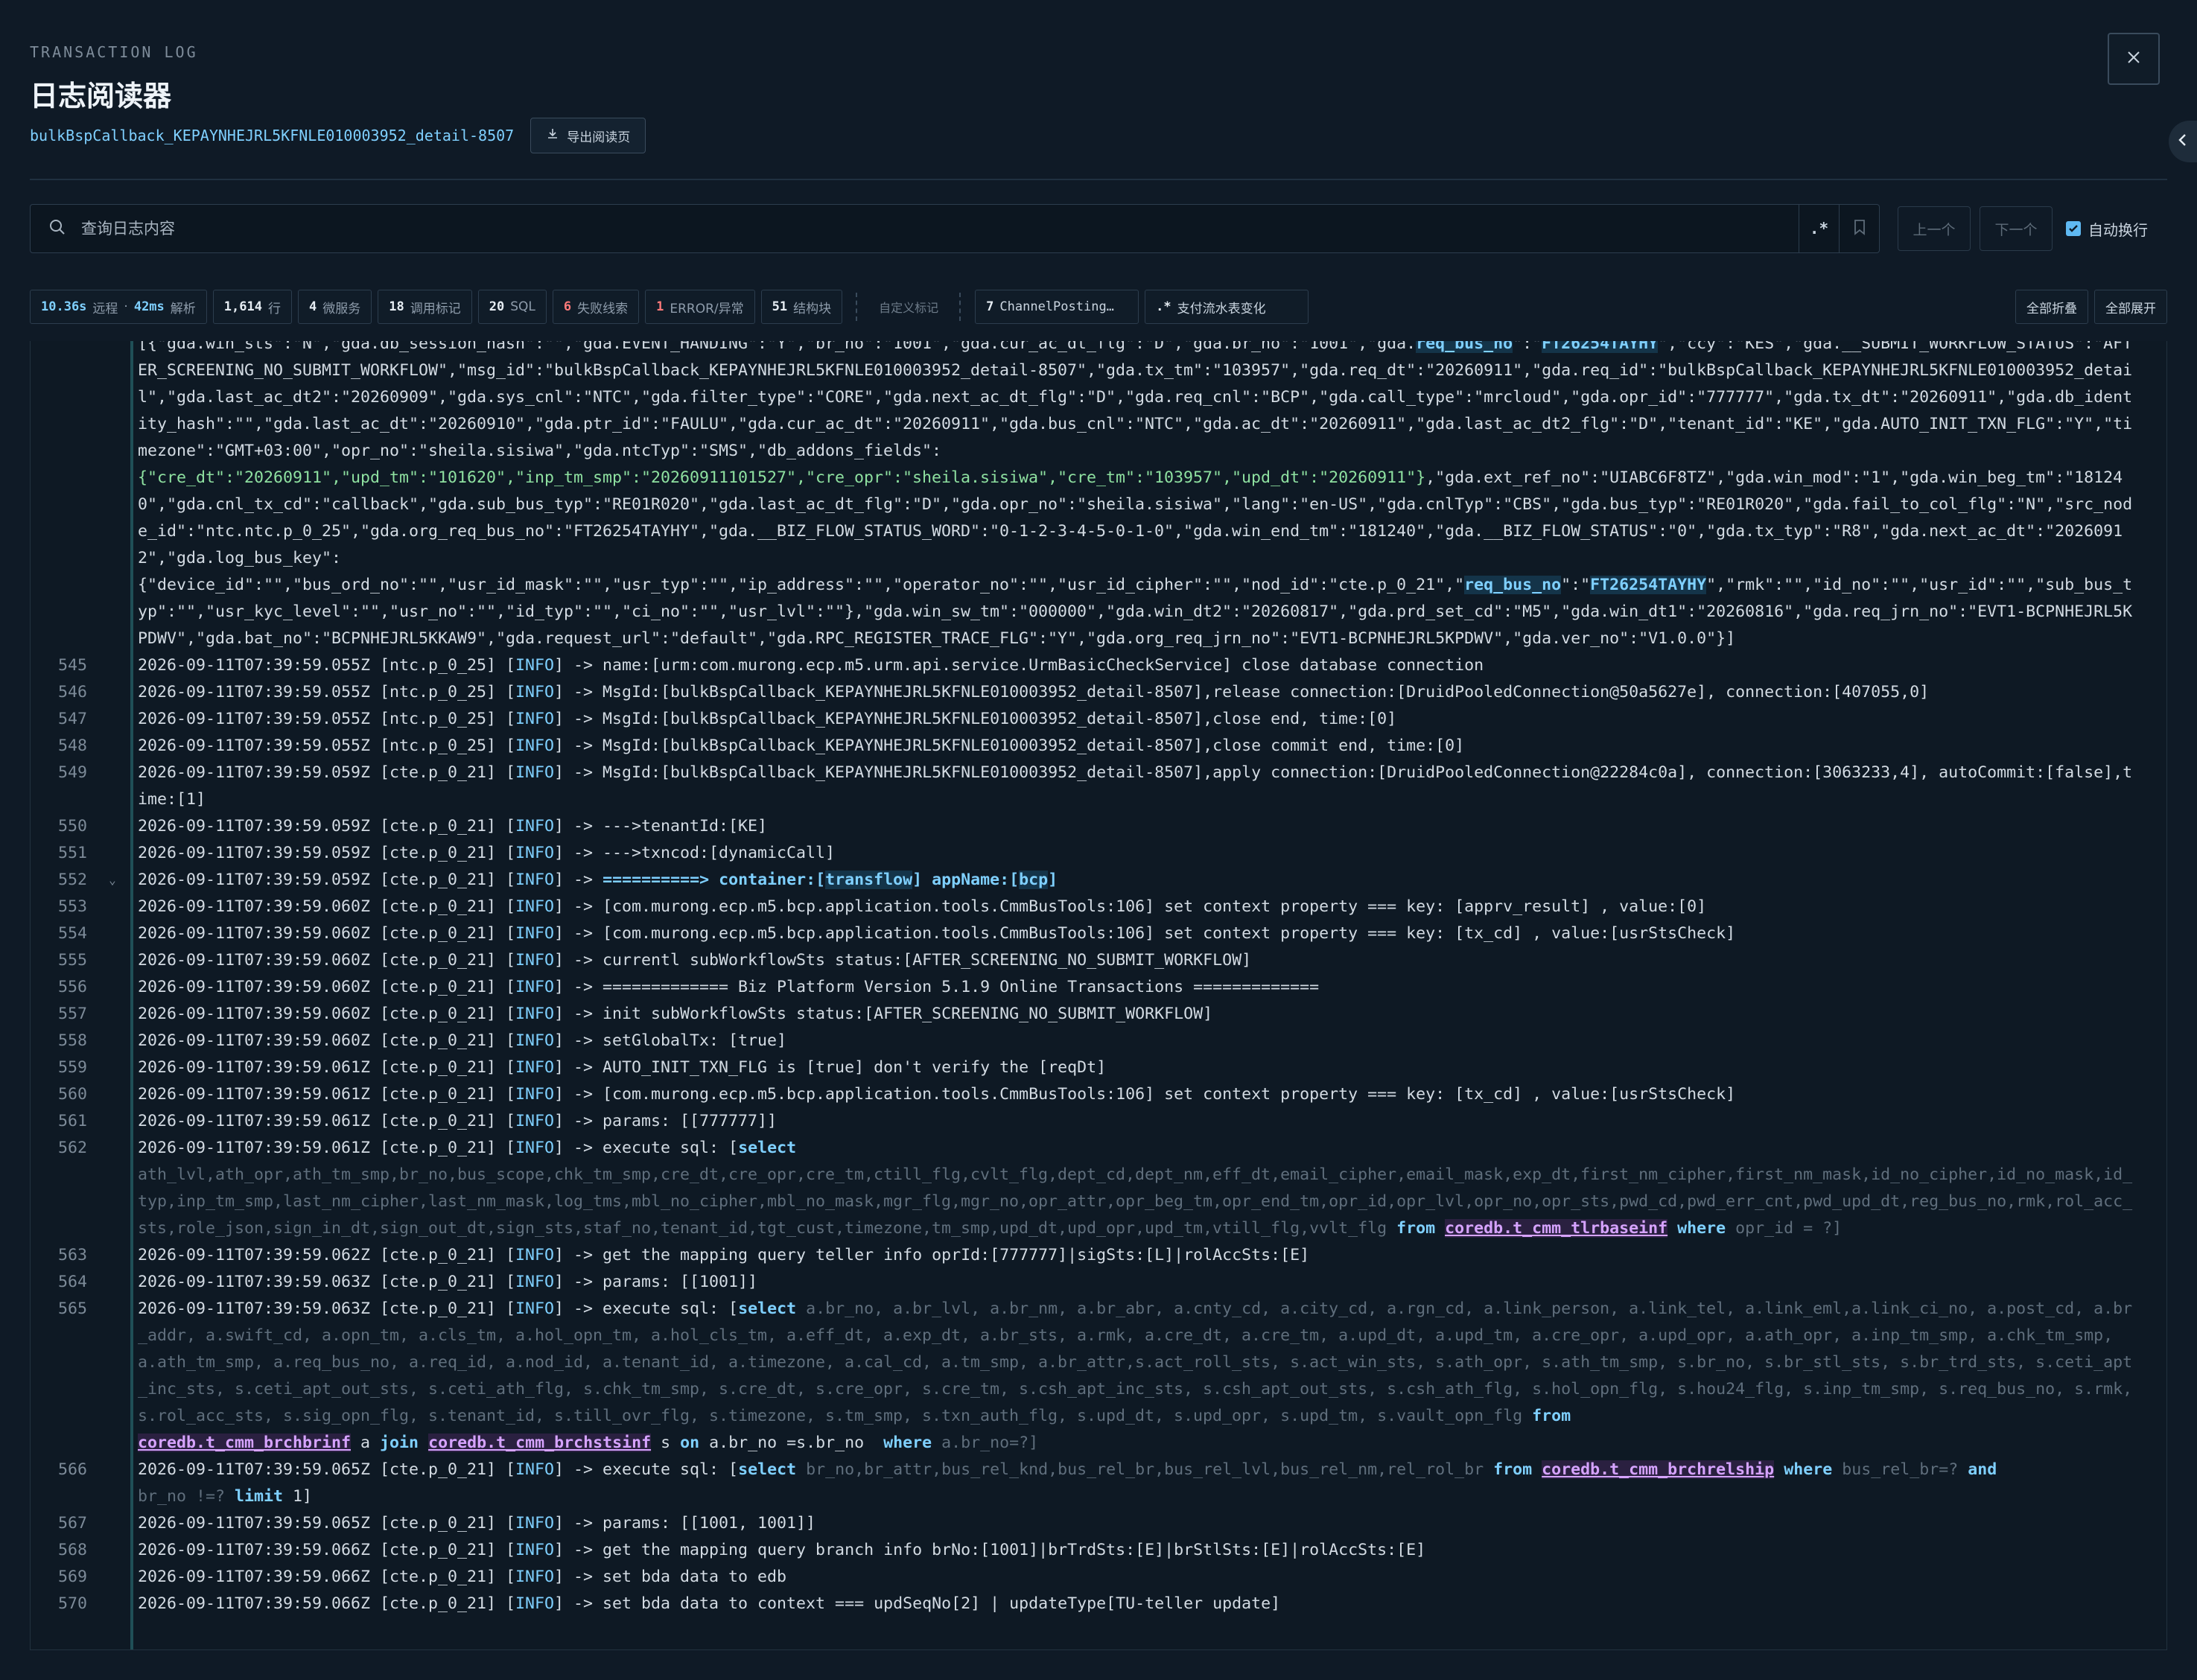 This screenshot has width=2197, height=1680. I want to click on sql-table: coredb.t_cmm_brchstsinf, so click(540, 1443).